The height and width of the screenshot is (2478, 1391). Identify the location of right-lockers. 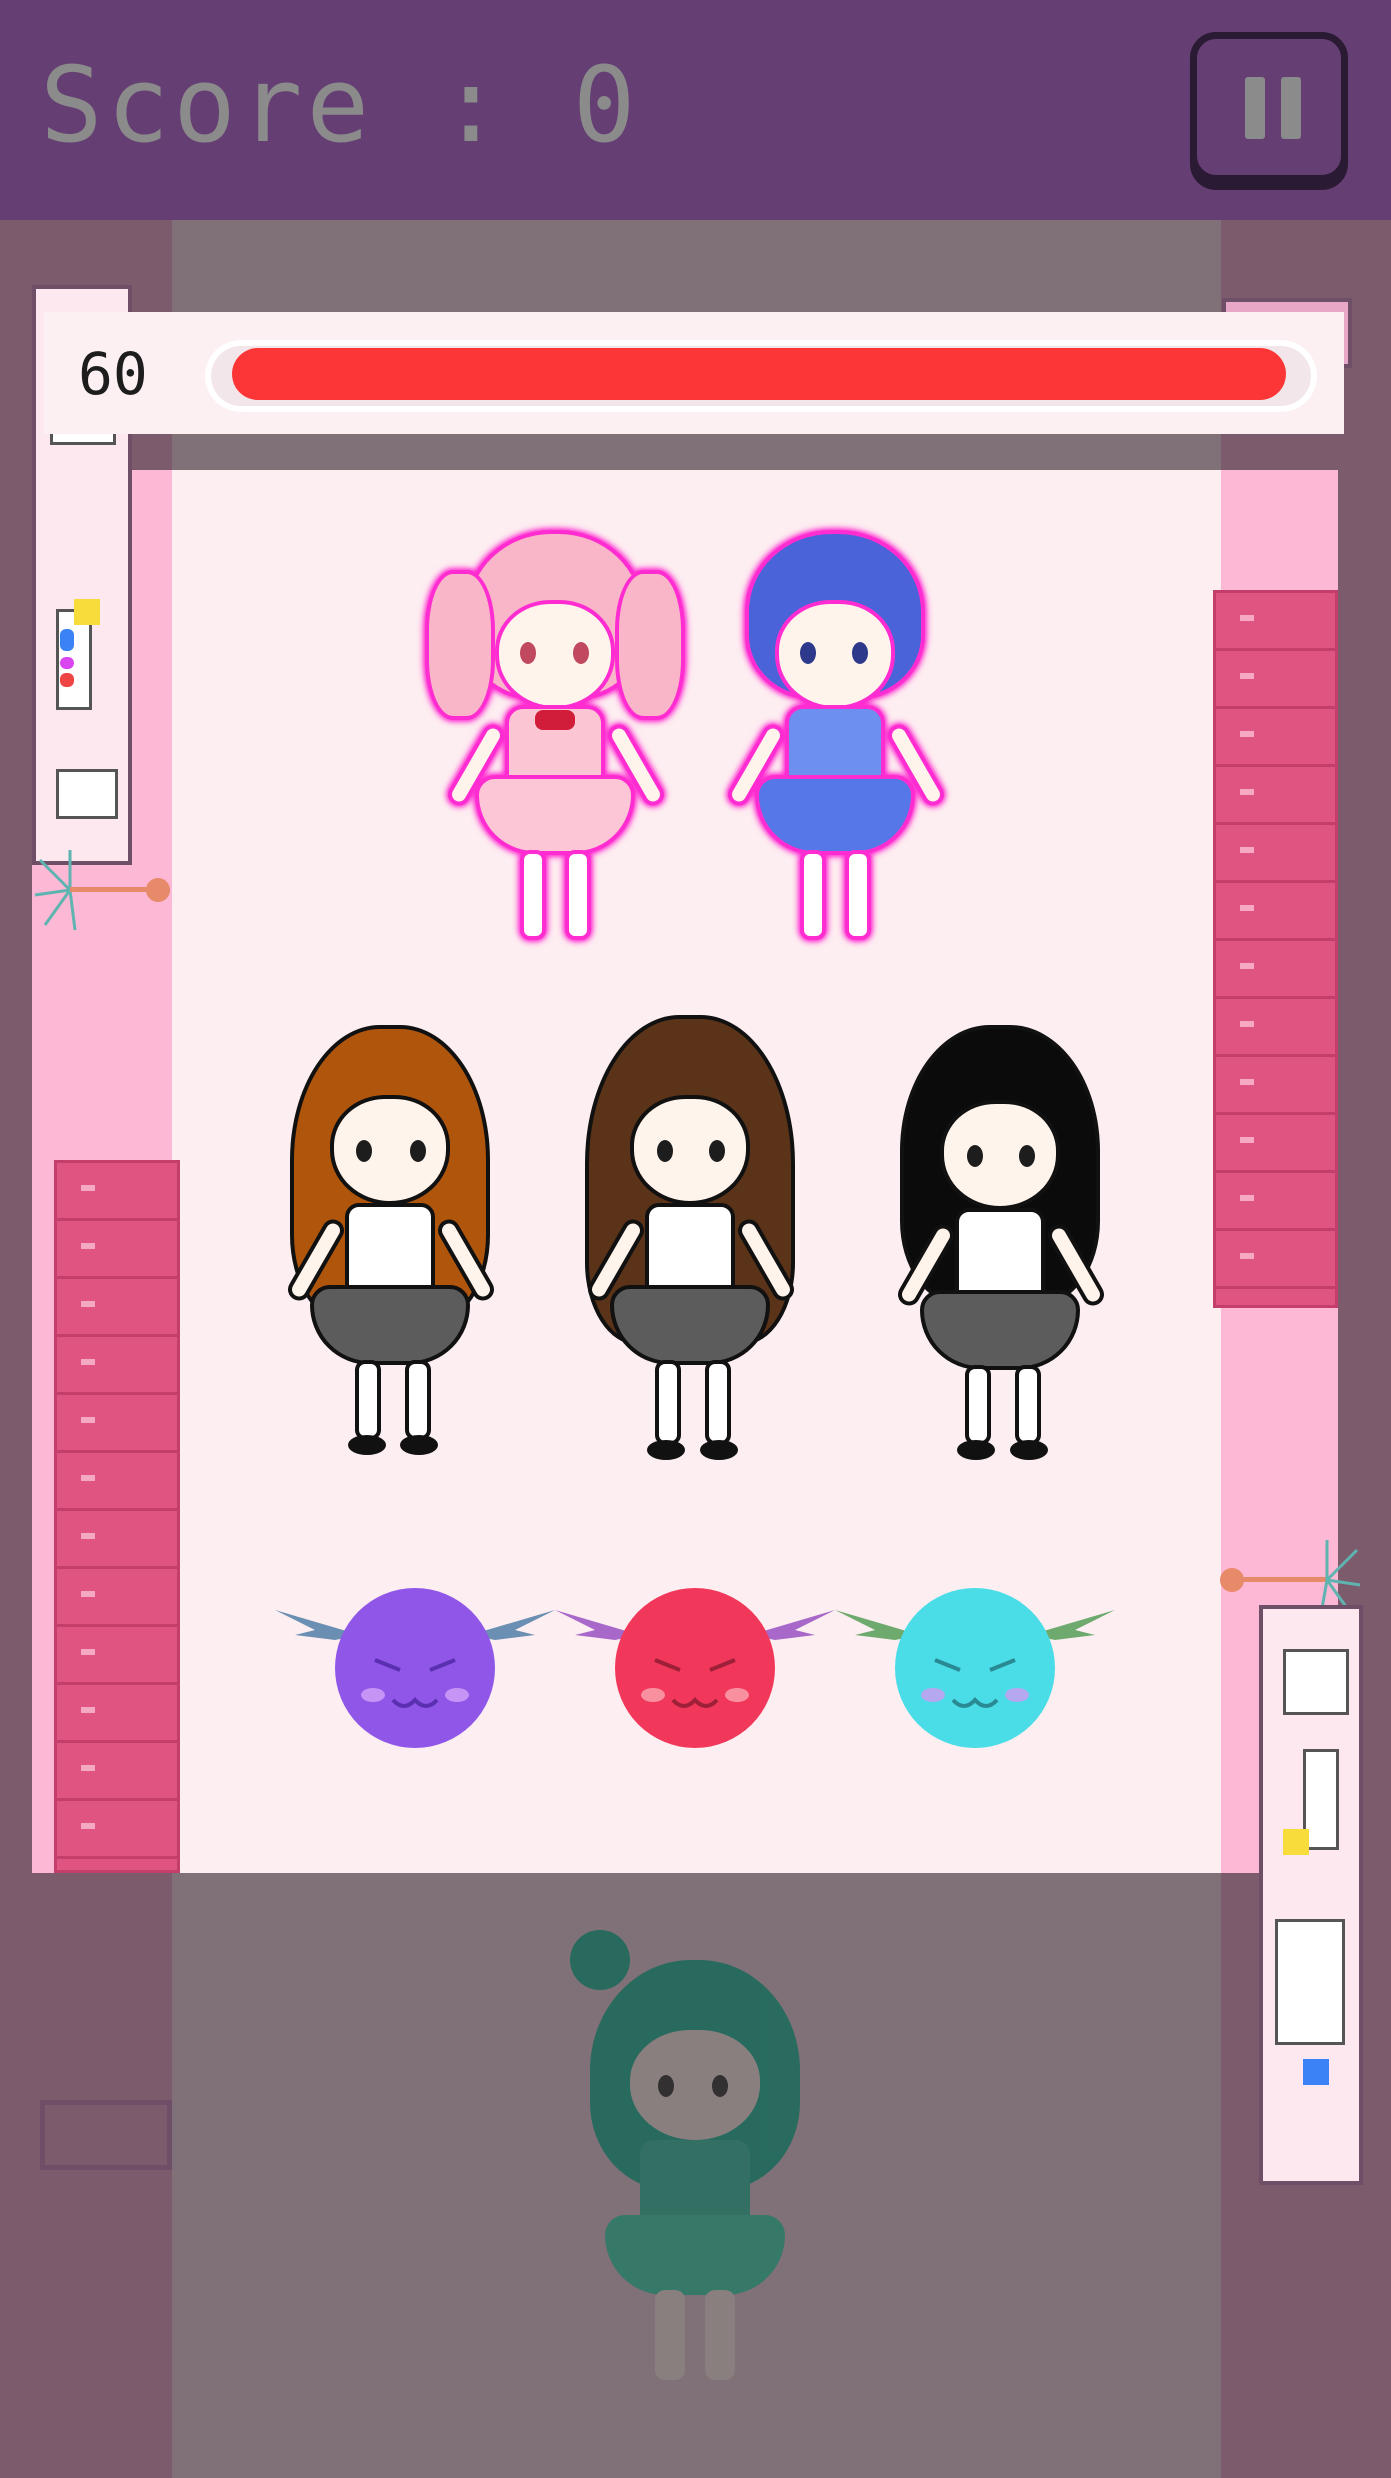
(1275, 949).